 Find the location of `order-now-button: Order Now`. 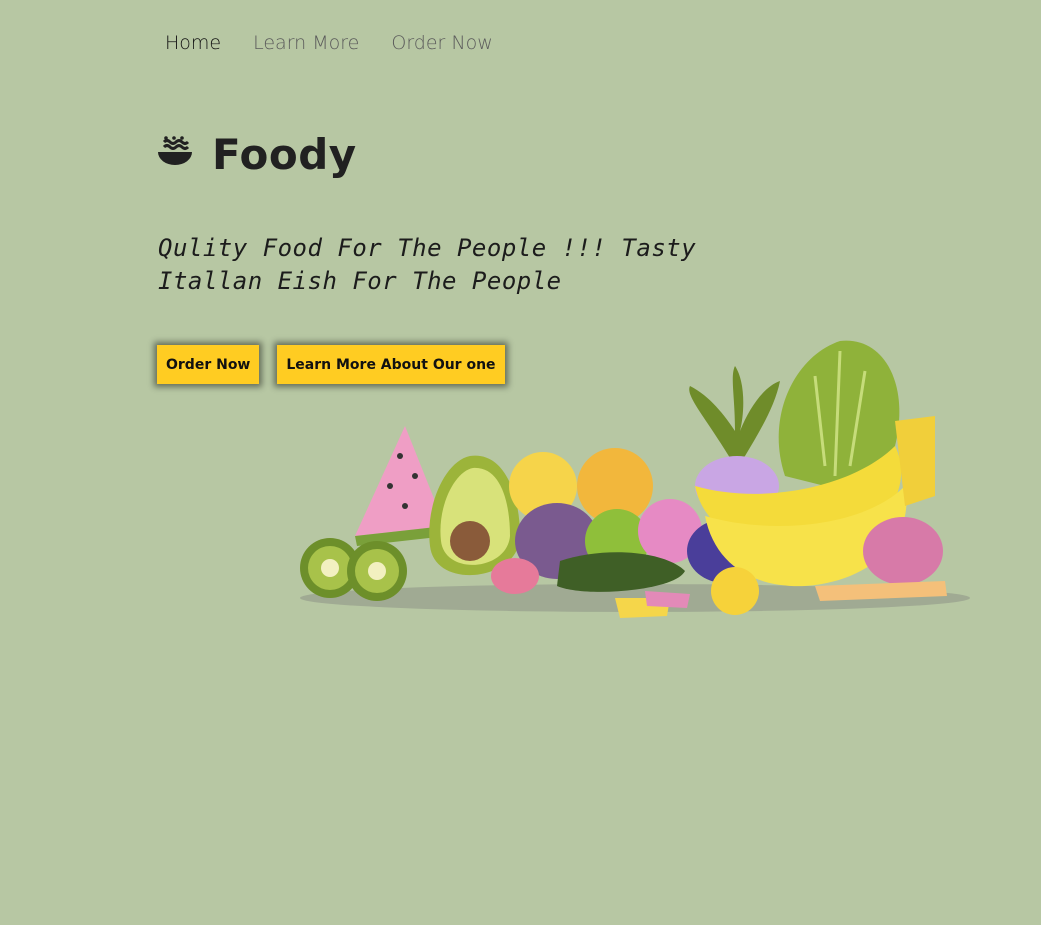

order-now-button: Order Now is located at coordinates (208, 364).